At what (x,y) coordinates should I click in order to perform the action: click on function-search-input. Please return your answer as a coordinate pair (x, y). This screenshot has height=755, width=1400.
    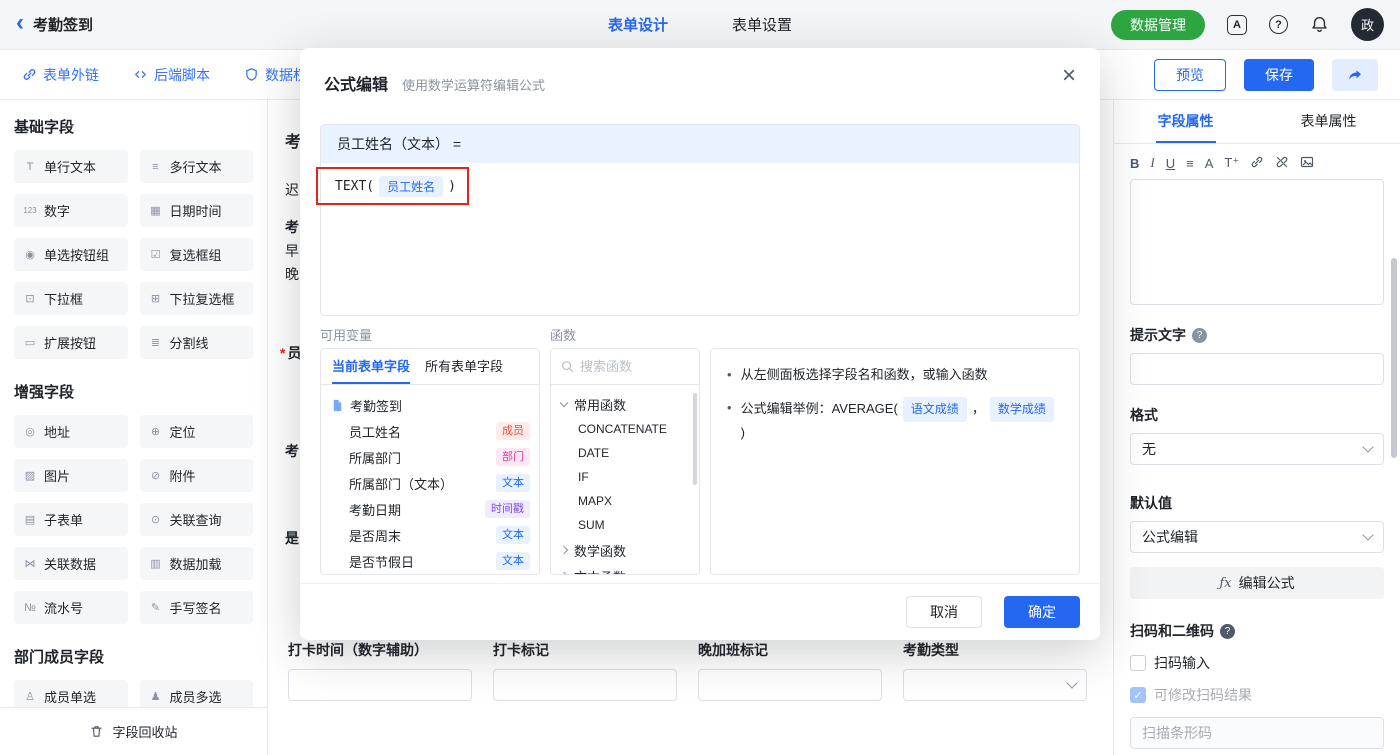
    Looking at the image, I should click on (630, 366).